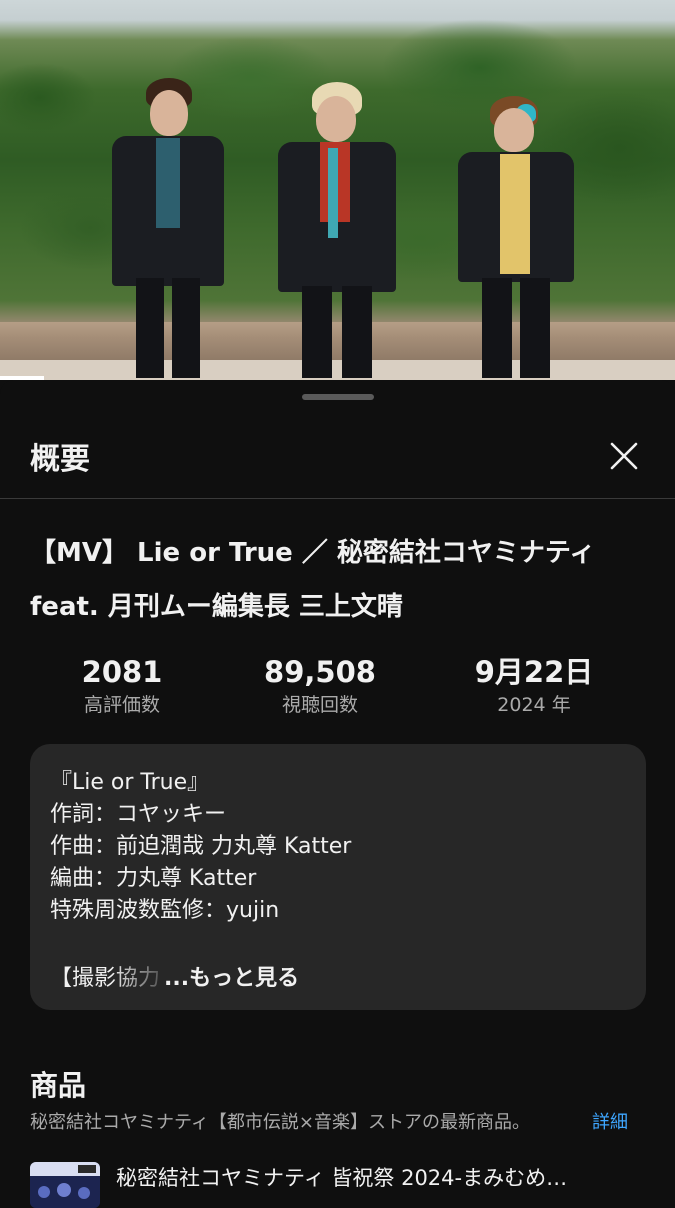 The image size is (675, 1208). What do you see at coordinates (534, 705) in the screenshot?
I see `publish-year: 2024 年` at bounding box center [534, 705].